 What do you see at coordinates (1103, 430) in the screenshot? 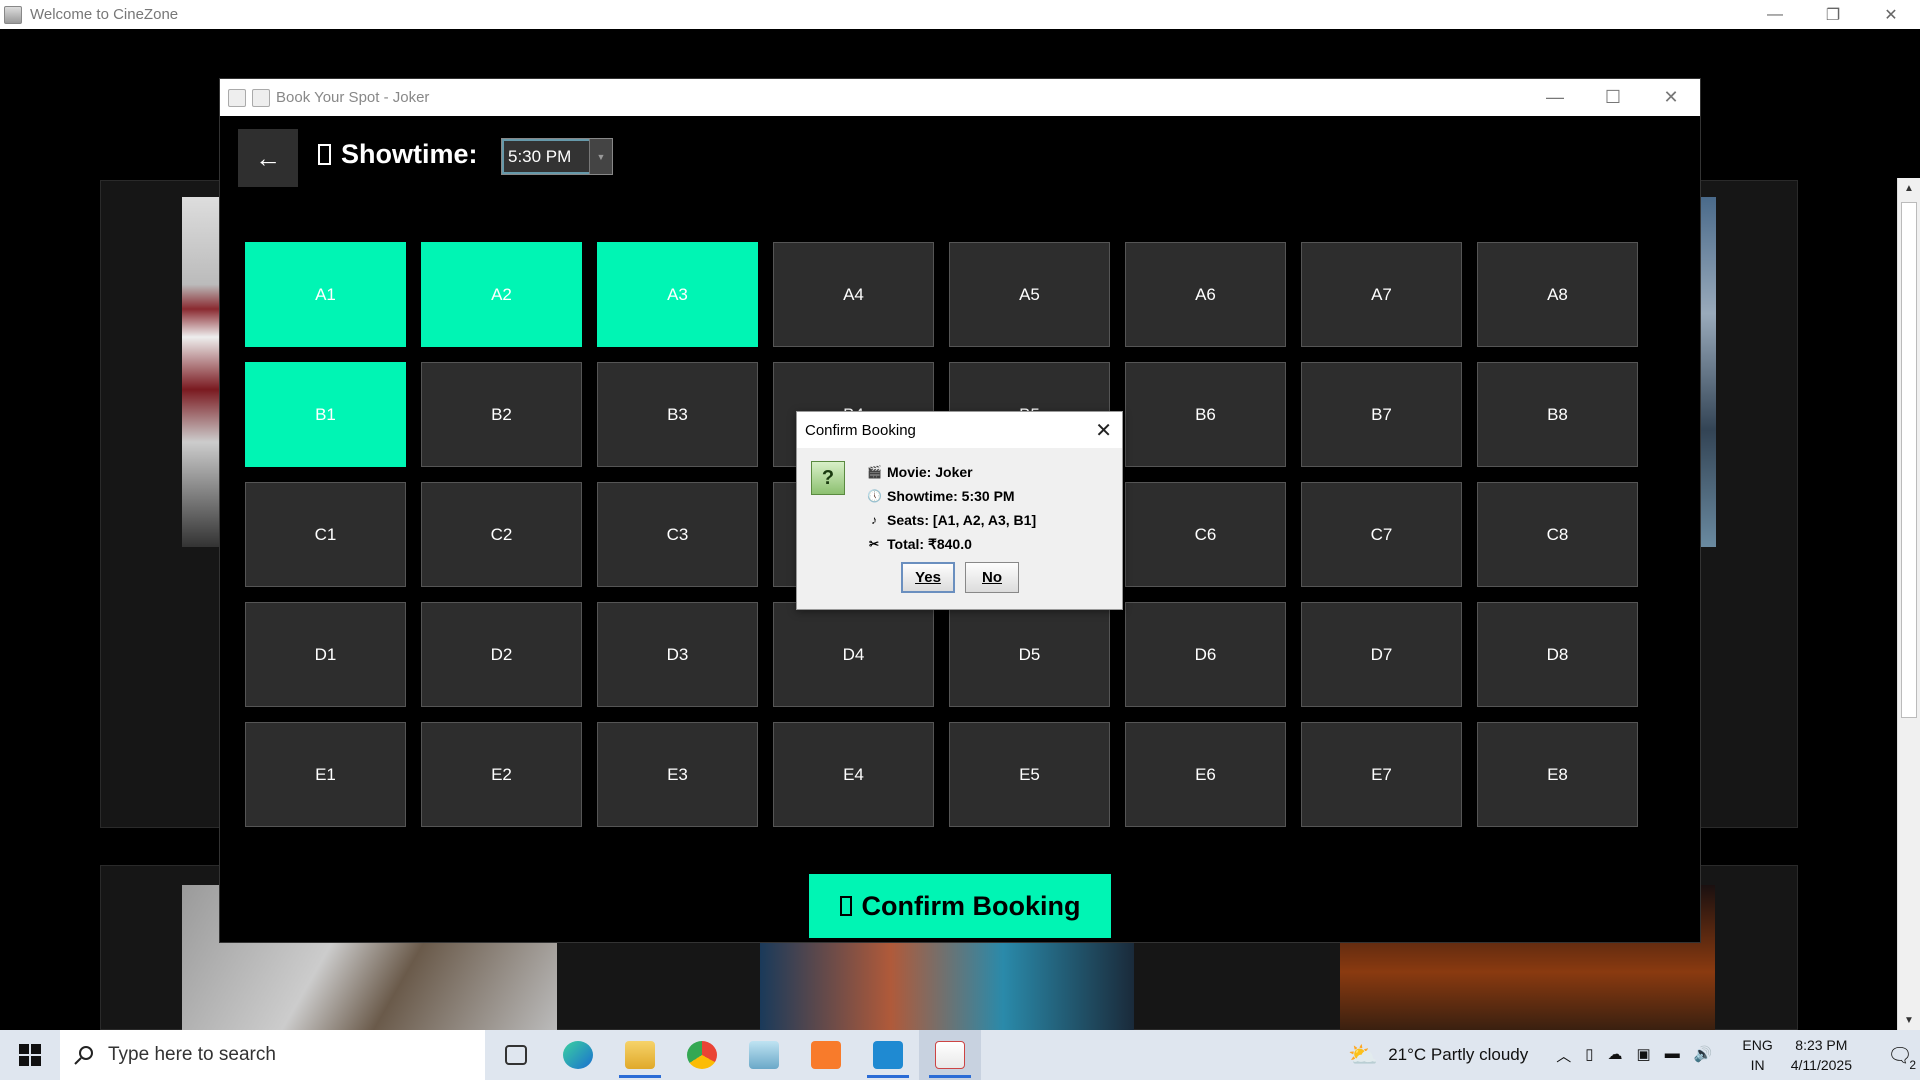
I see `close-icon: ✕` at bounding box center [1103, 430].